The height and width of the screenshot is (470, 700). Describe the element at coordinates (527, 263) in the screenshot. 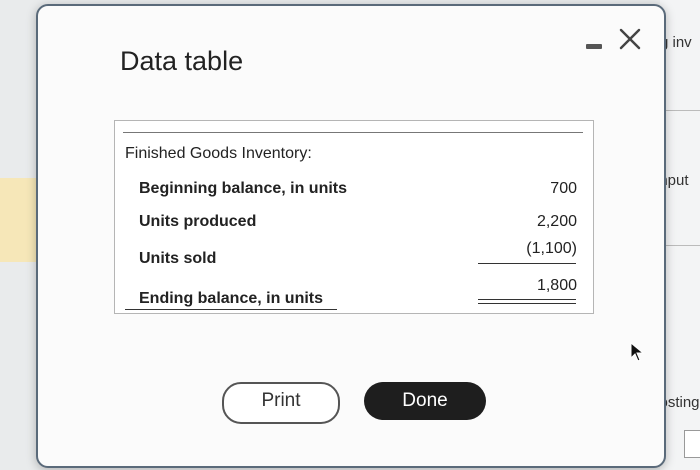

I see `subtotal-underline` at that location.